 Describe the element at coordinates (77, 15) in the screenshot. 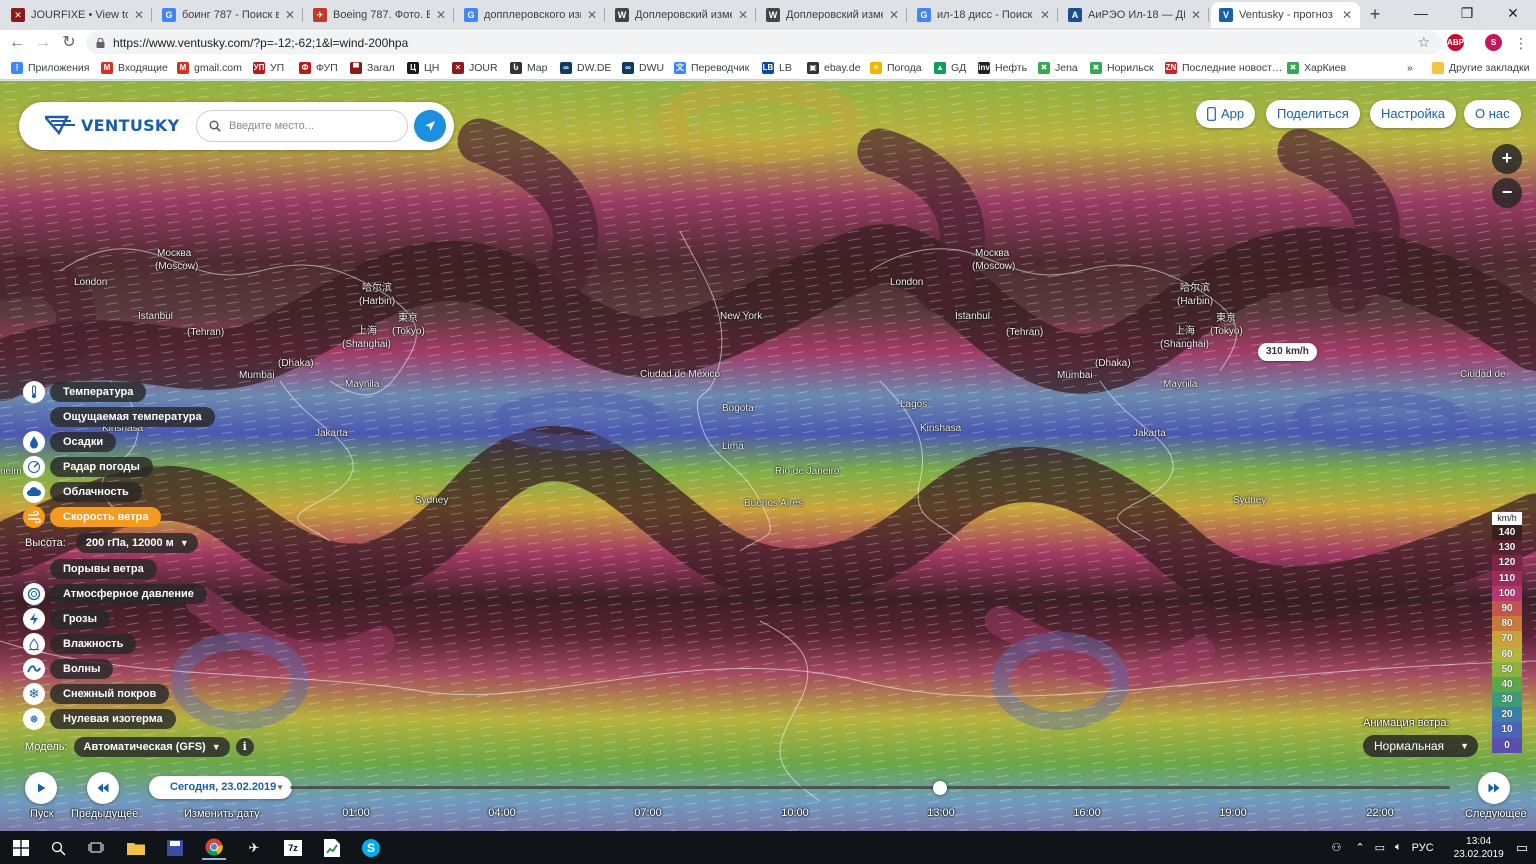

I see `browser-tab: ✕ JOURFIXE • View topic ✕` at that location.